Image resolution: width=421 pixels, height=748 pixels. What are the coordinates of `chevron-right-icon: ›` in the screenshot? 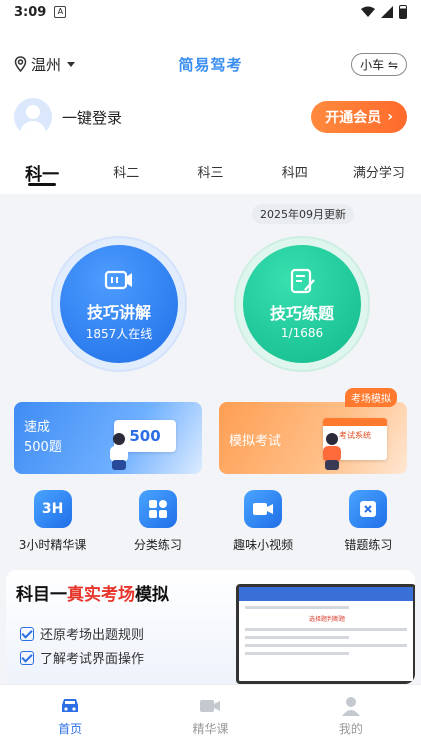 It's located at (390, 117).